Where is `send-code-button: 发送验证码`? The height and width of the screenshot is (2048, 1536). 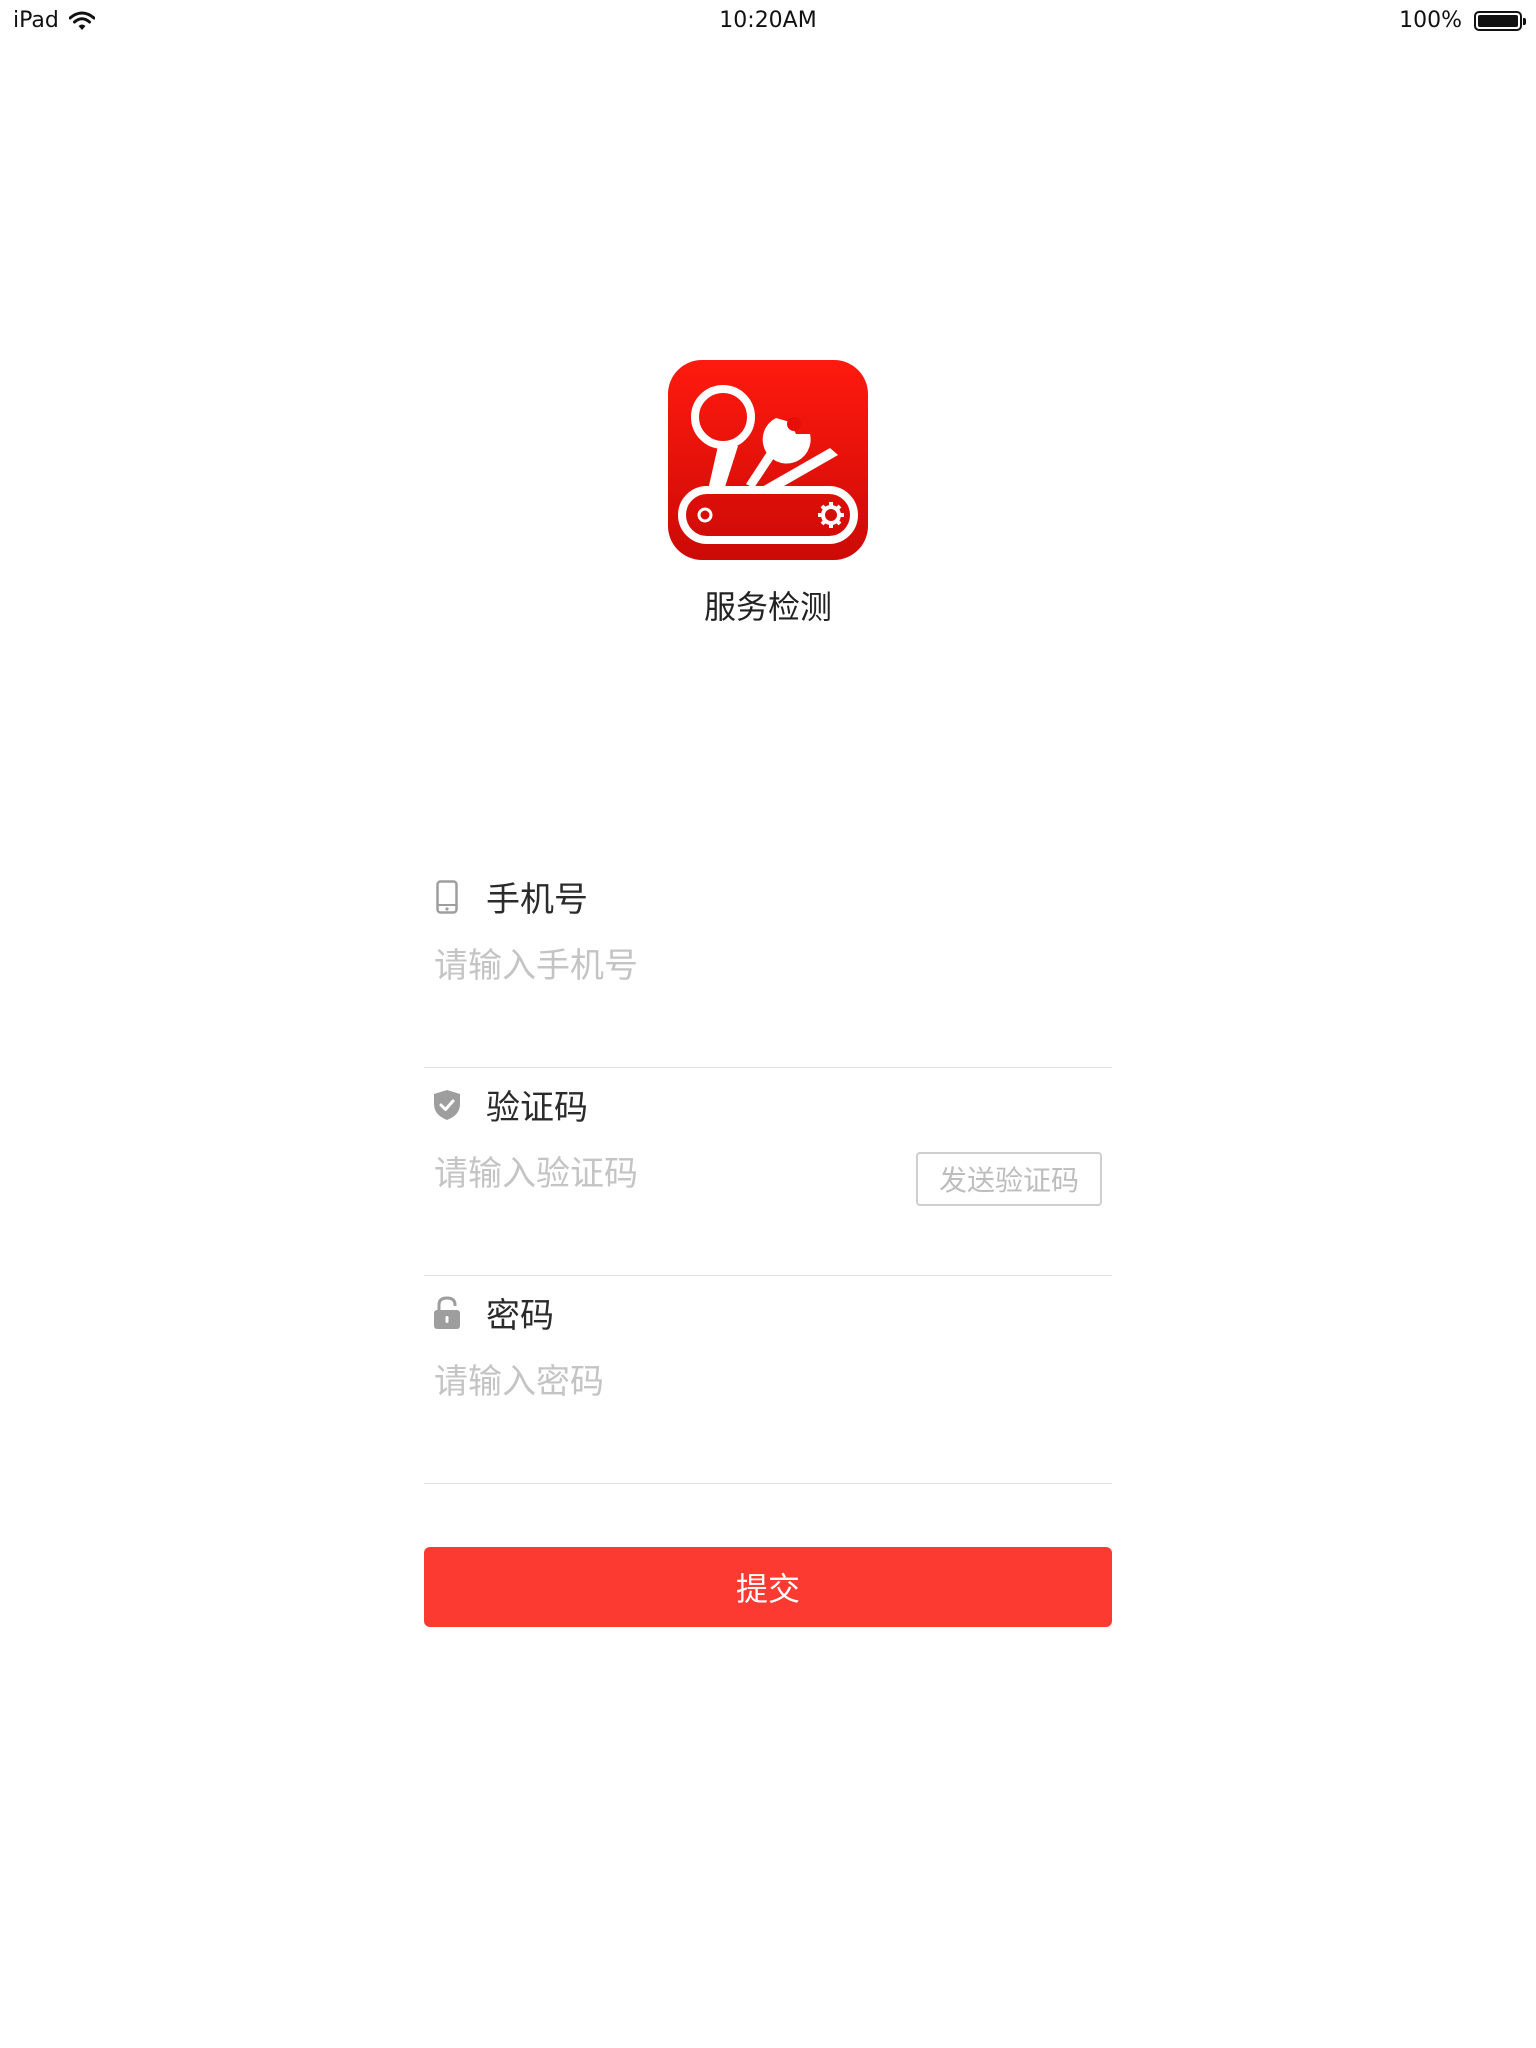
send-code-button: 发送验证码 is located at coordinates (1009, 1179).